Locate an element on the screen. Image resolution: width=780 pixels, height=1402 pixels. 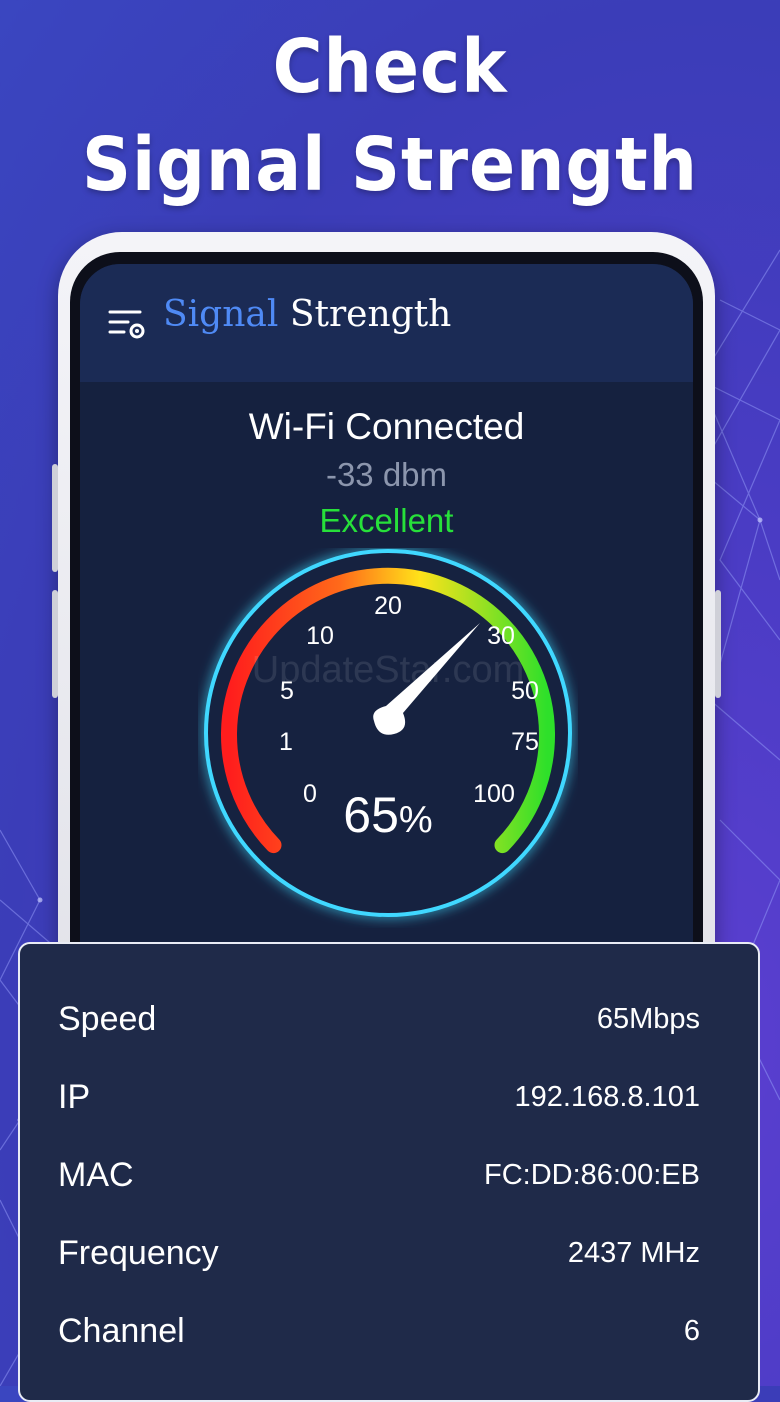
detail-label: Speed is located at coordinates (107, 1018).